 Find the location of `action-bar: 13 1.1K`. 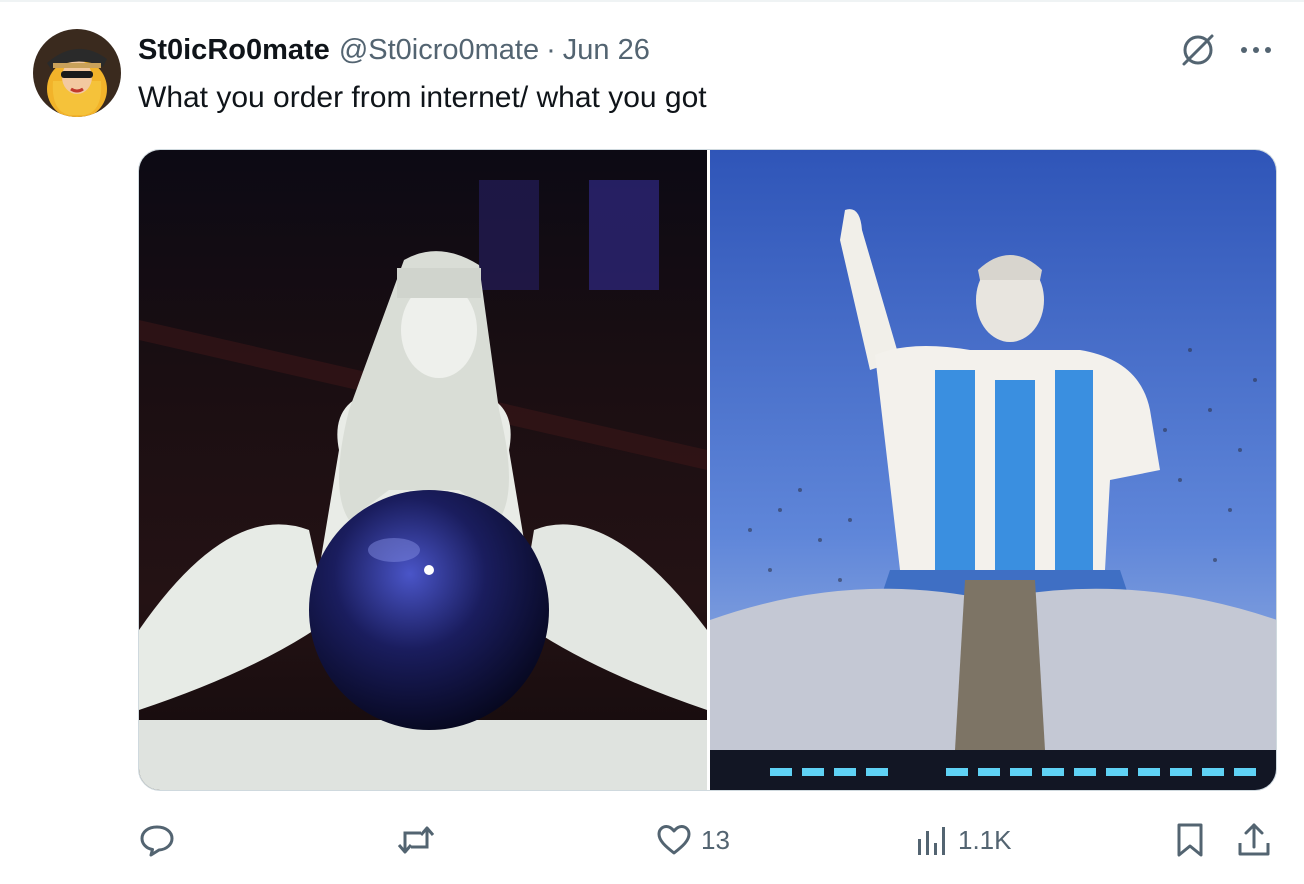

action-bar: 13 1.1K is located at coordinates (708, 840).